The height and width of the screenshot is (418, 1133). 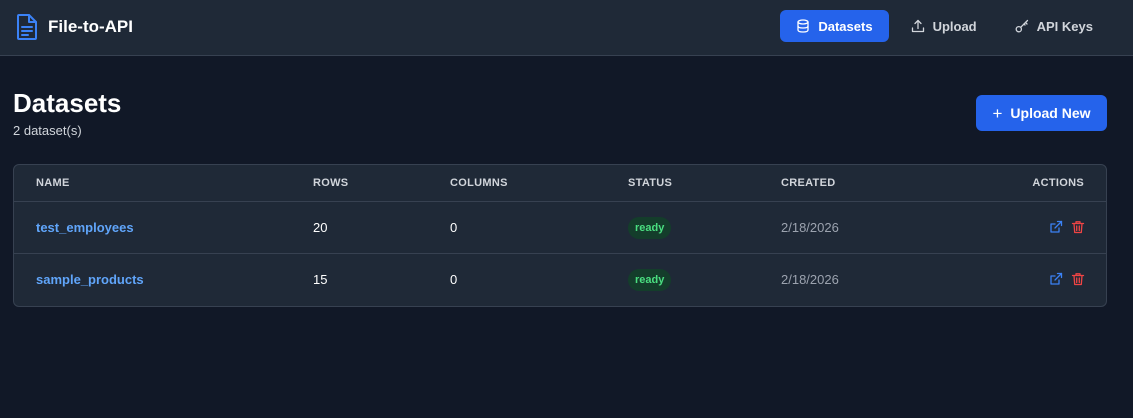 I want to click on nav-api-keys-label: API Keys, so click(x=1064, y=26).